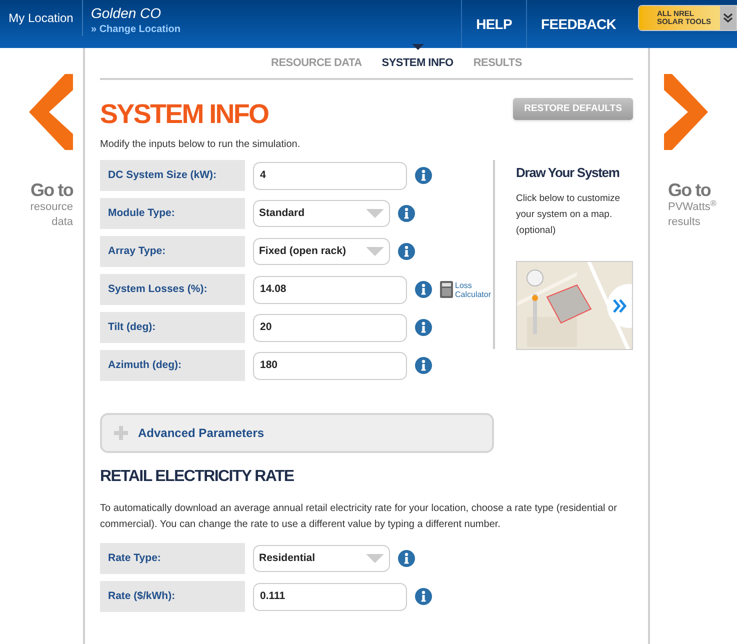 The height and width of the screenshot is (644, 737). What do you see at coordinates (172, 251) in the screenshot?
I see `field-label: Array Type:` at bounding box center [172, 251].